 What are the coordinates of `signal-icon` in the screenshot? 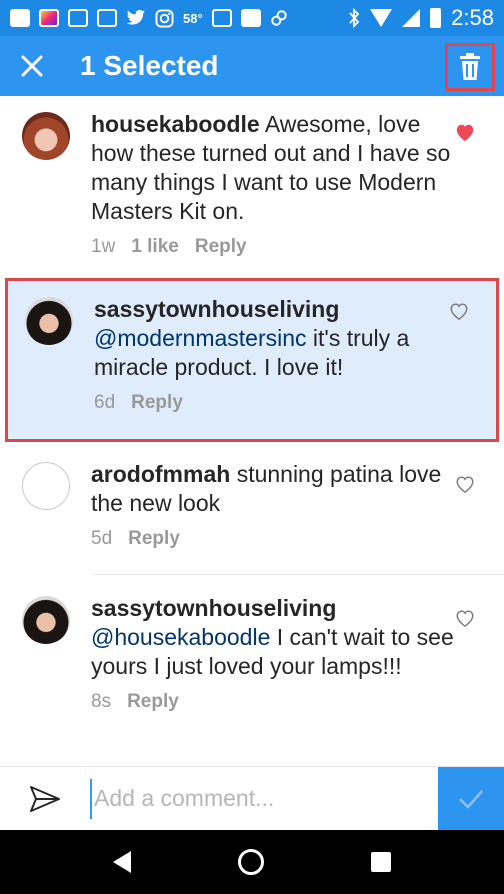 It's located at (411, 18).